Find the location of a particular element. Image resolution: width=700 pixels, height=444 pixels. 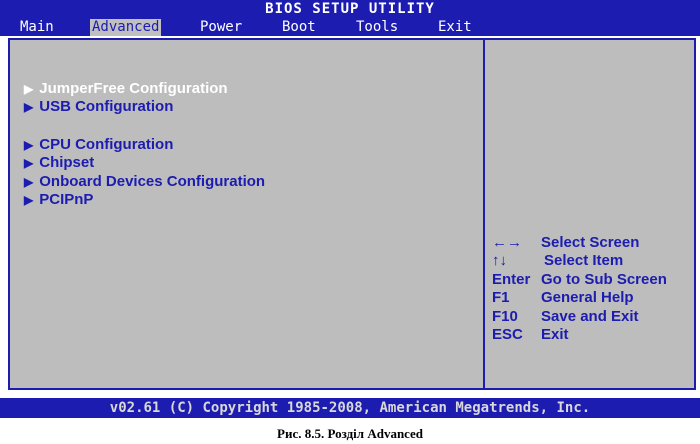

menu-item-label: JumperFree Configuration is located at coordinates (133, 88).